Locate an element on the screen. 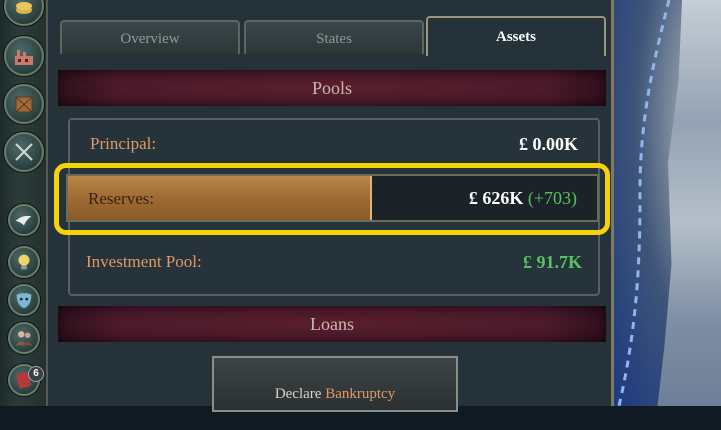 The height and width of the screenshot is (430, 721). factory-icon is located at coordinates (24, 56).